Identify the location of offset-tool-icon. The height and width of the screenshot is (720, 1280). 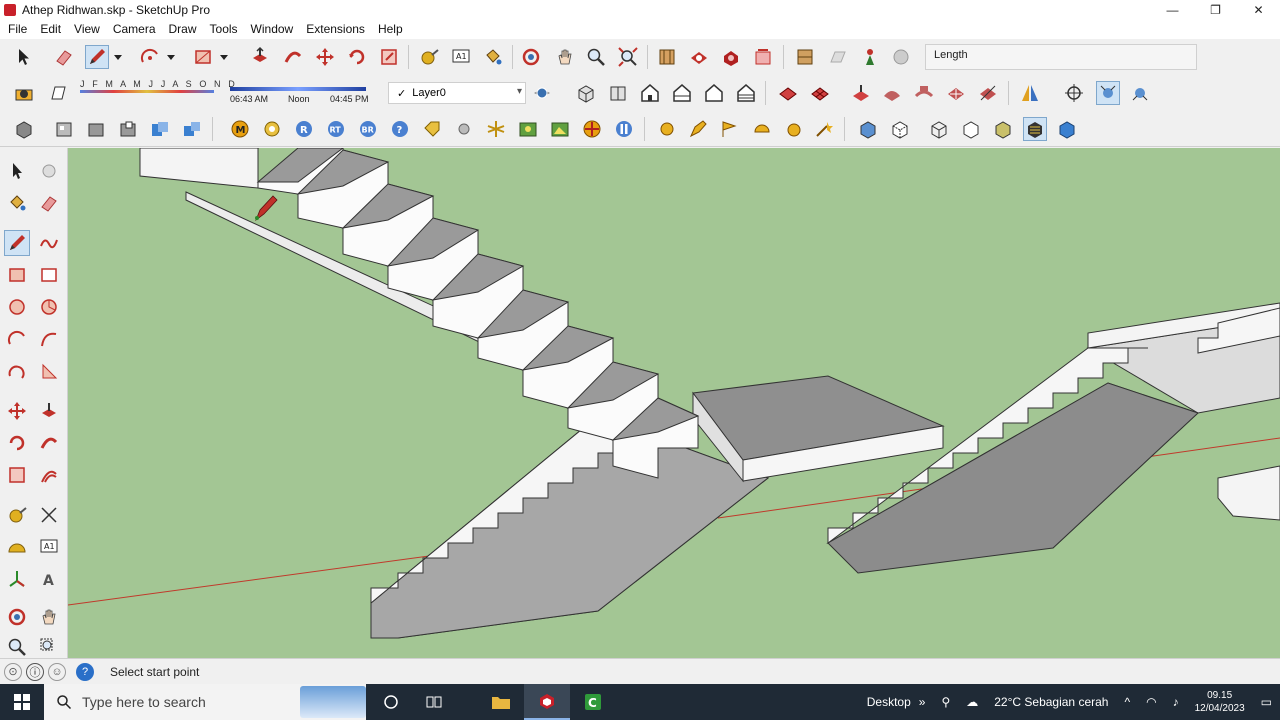
(49, 475).